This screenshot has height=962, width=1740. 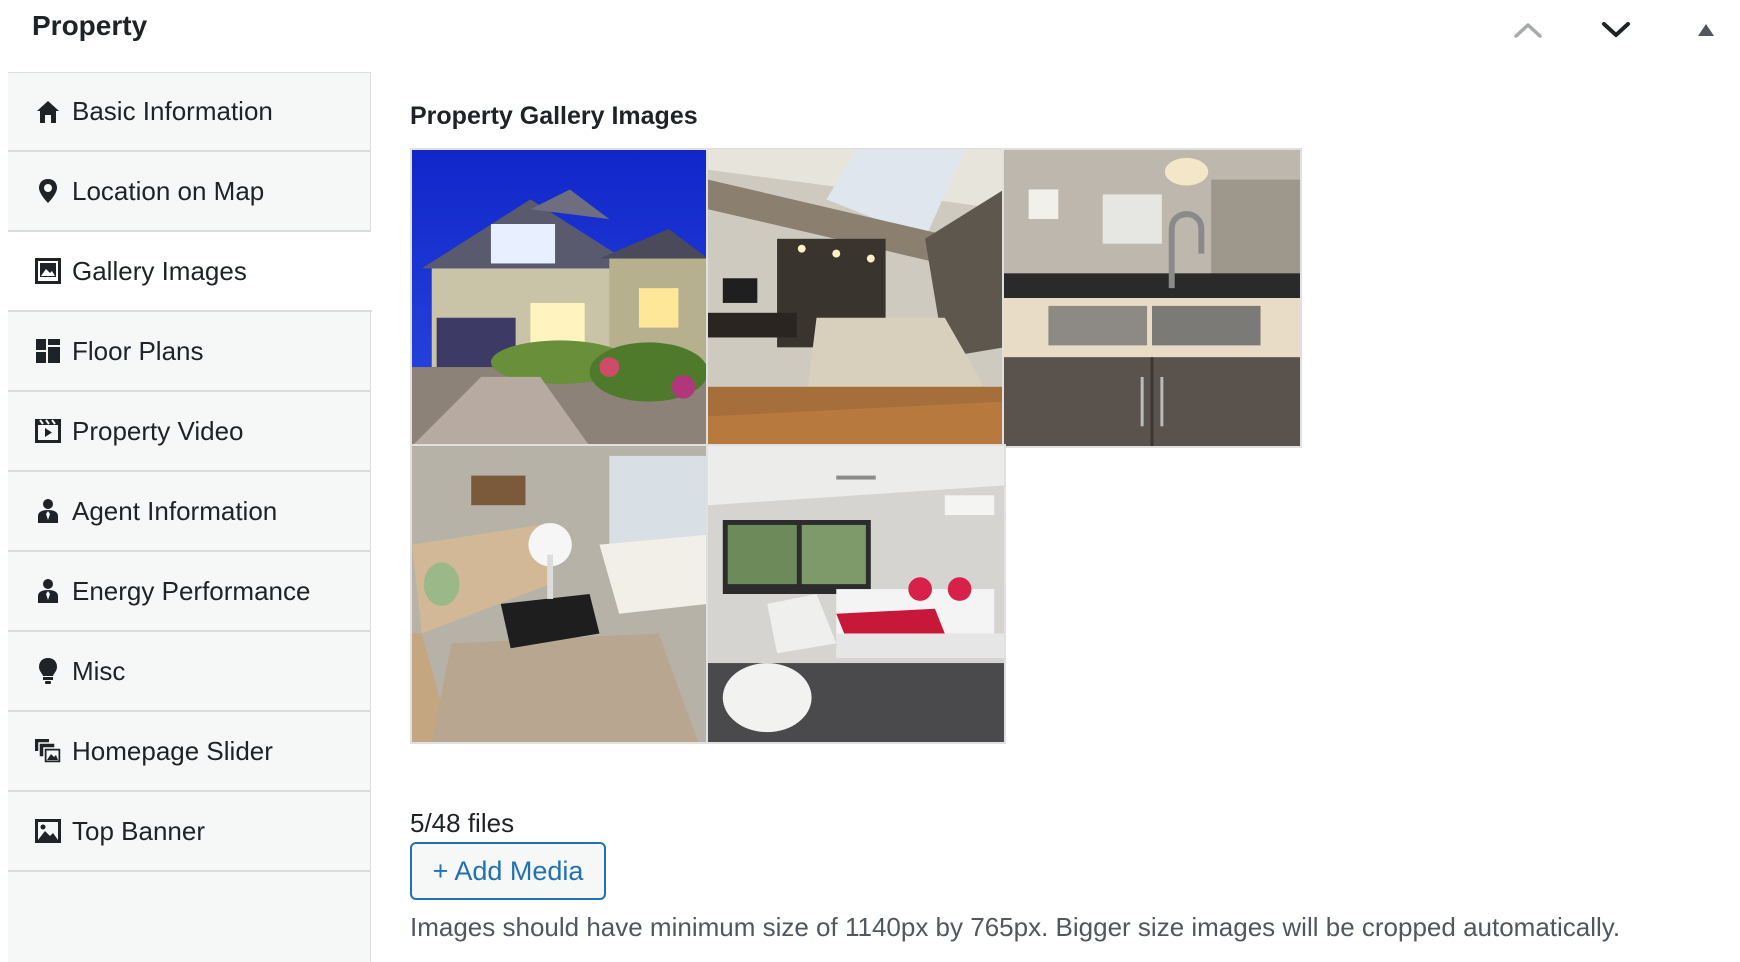 I want to click on image-icon, so click(x=48, y=831).